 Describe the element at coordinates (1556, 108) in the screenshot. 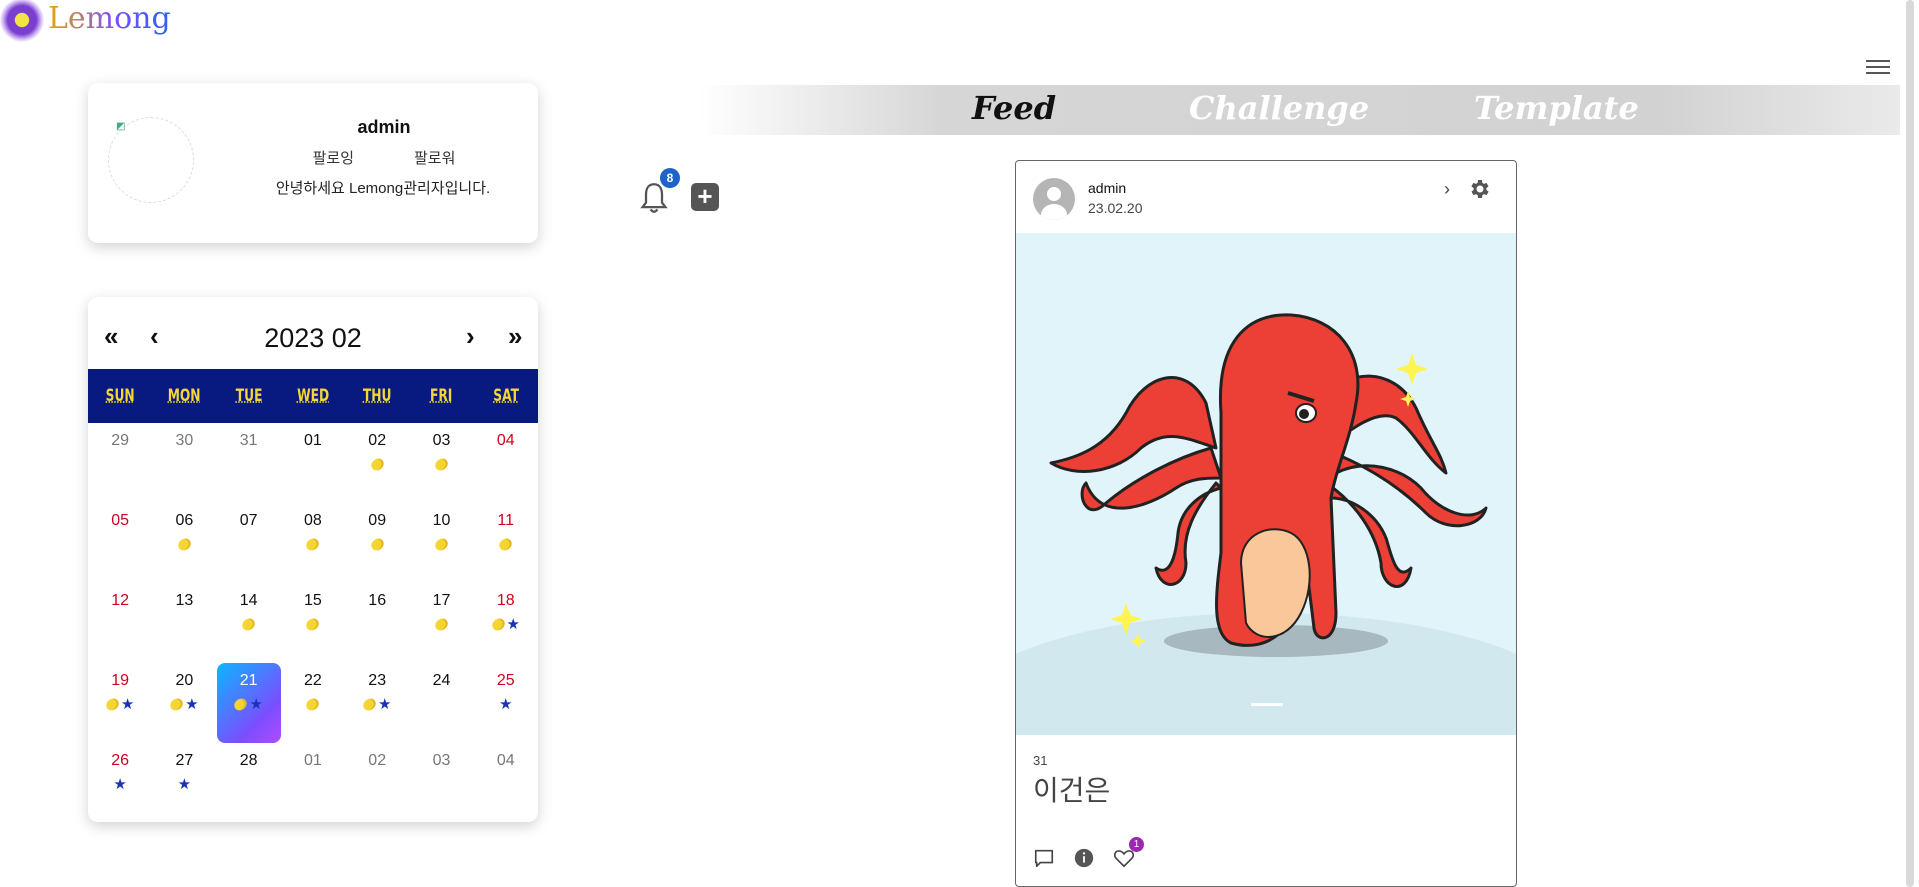

I see `tab-template: Template` at that location.